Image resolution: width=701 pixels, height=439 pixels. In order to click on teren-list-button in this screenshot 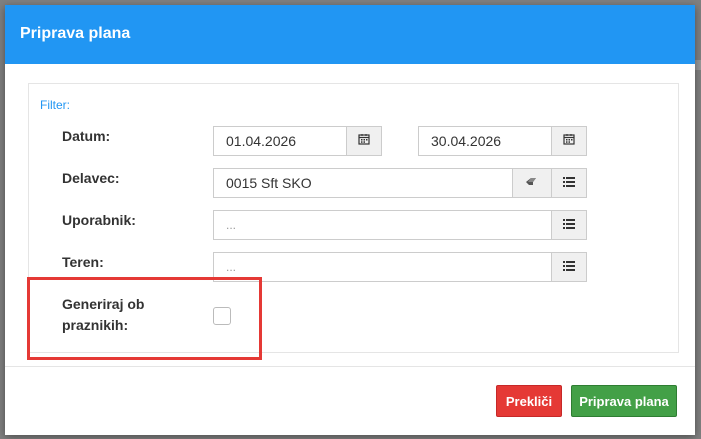, I will do `click(569, 267)`.